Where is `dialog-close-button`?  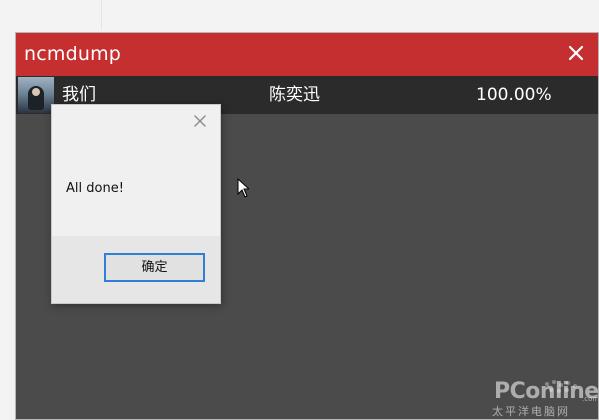
dialog-close-button is located at coordinates (200, 122).